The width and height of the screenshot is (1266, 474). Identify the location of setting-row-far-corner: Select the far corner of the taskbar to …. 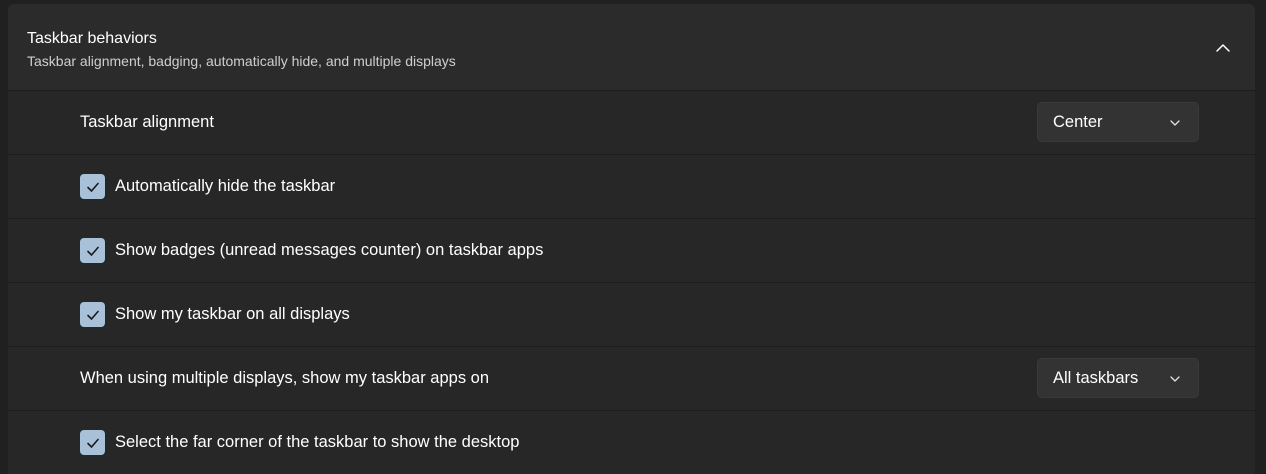
(631, 442).